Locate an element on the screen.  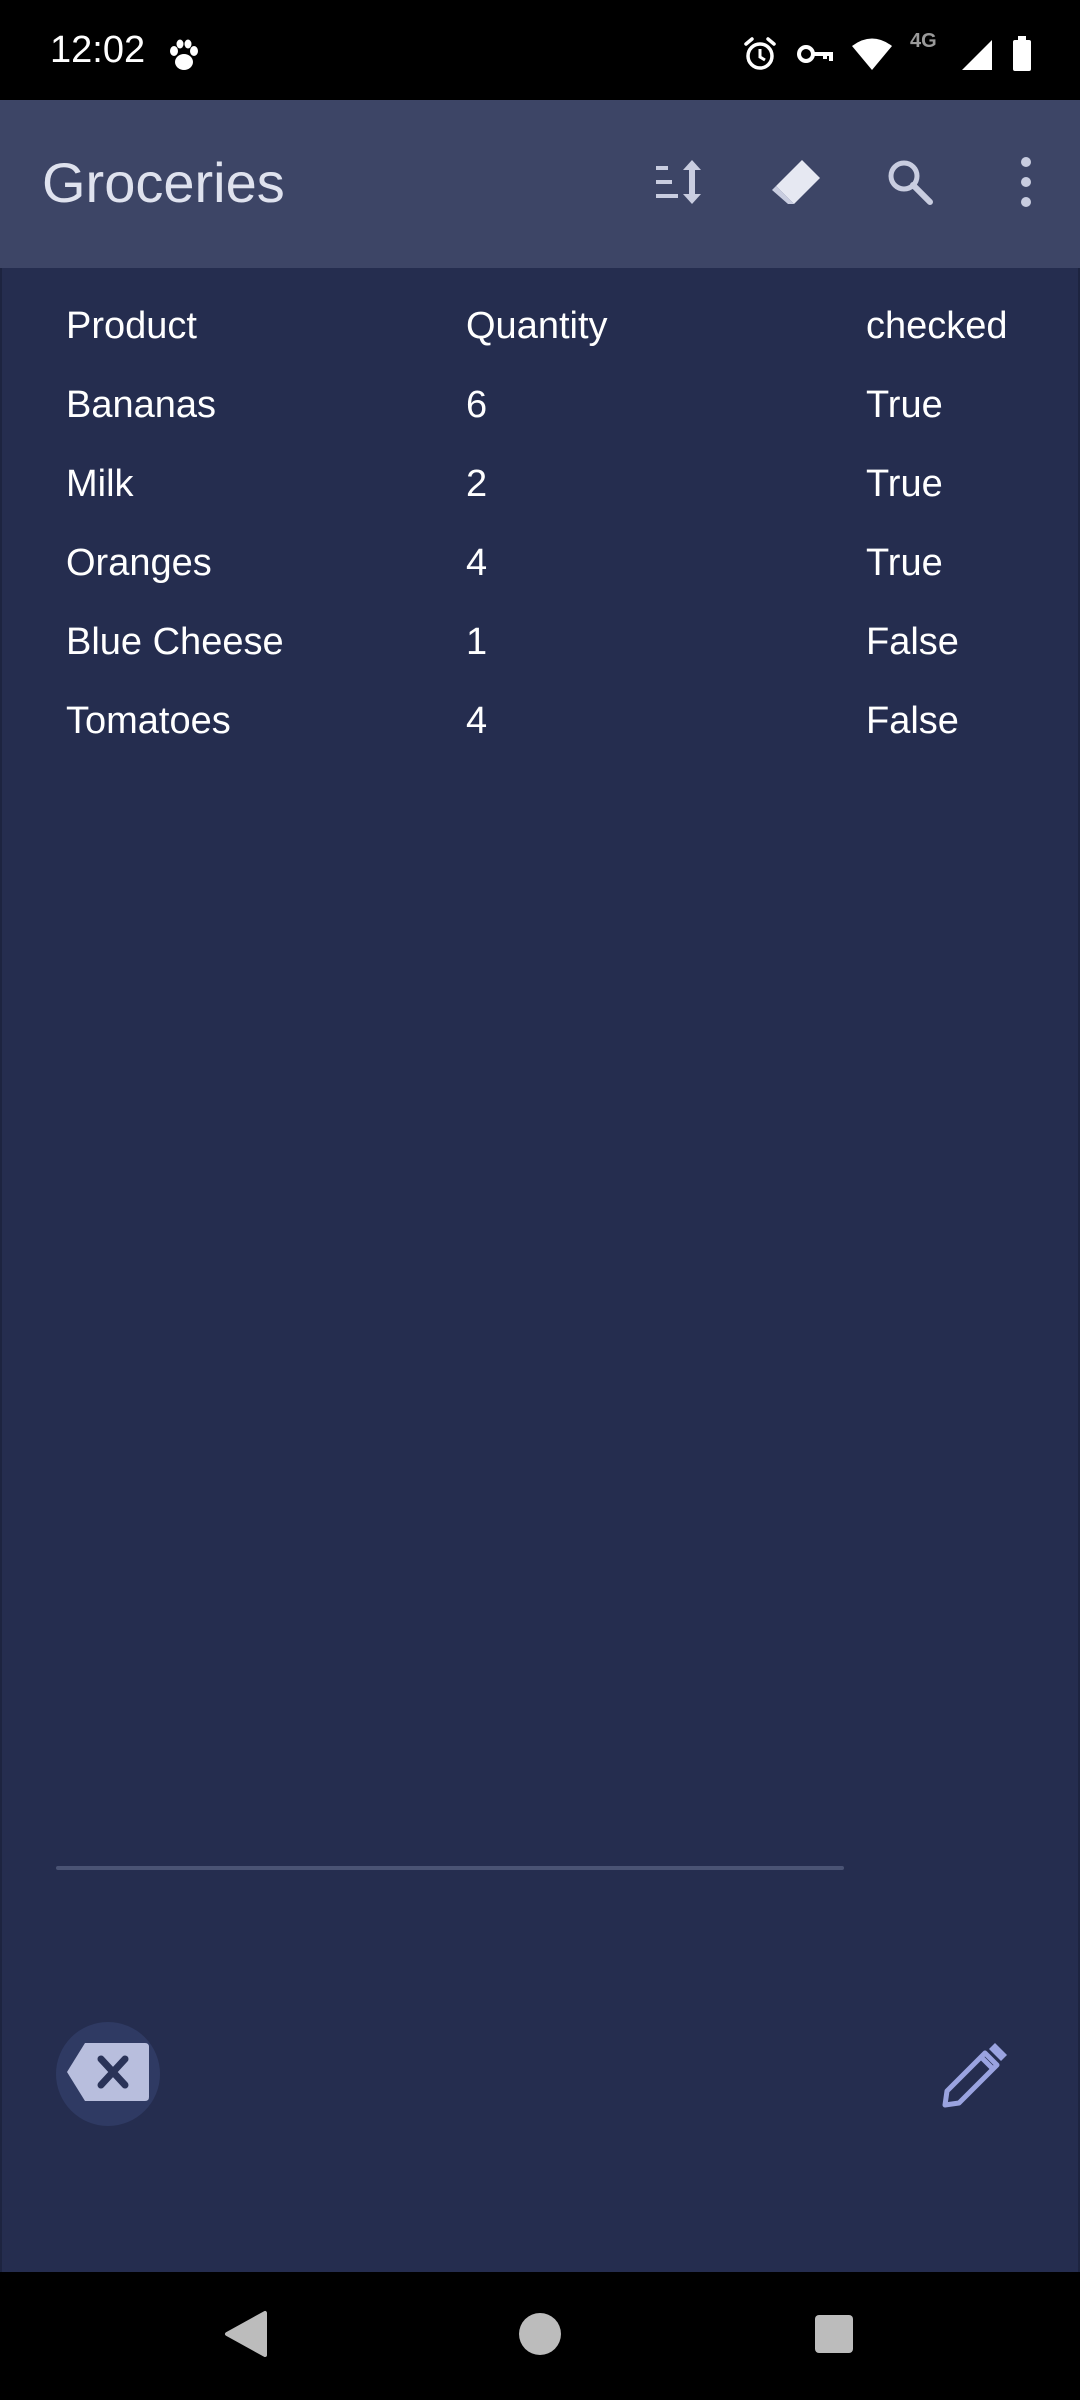
cell-product: Bananas is located at coordinates (141, 405).